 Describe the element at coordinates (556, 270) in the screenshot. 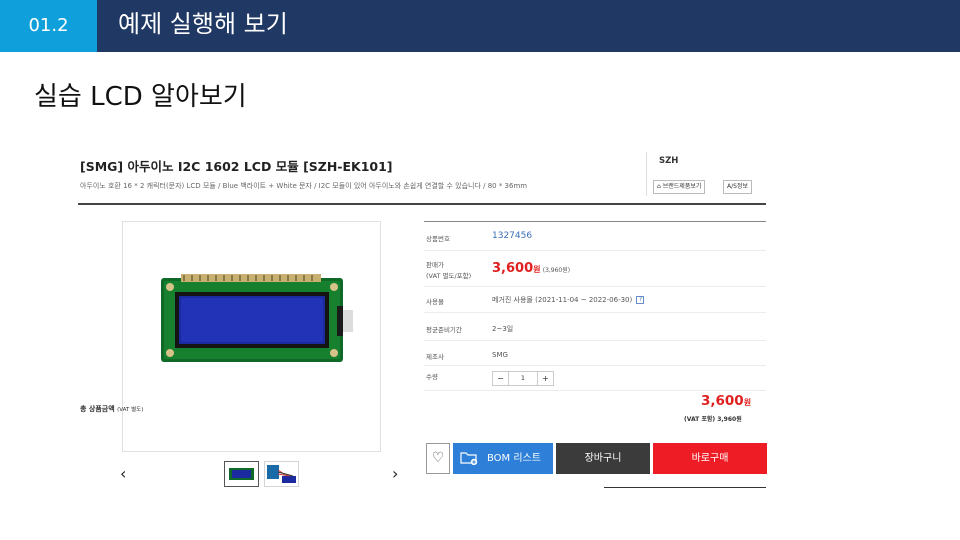

I see `price-vat: (3,960원)` at that location.